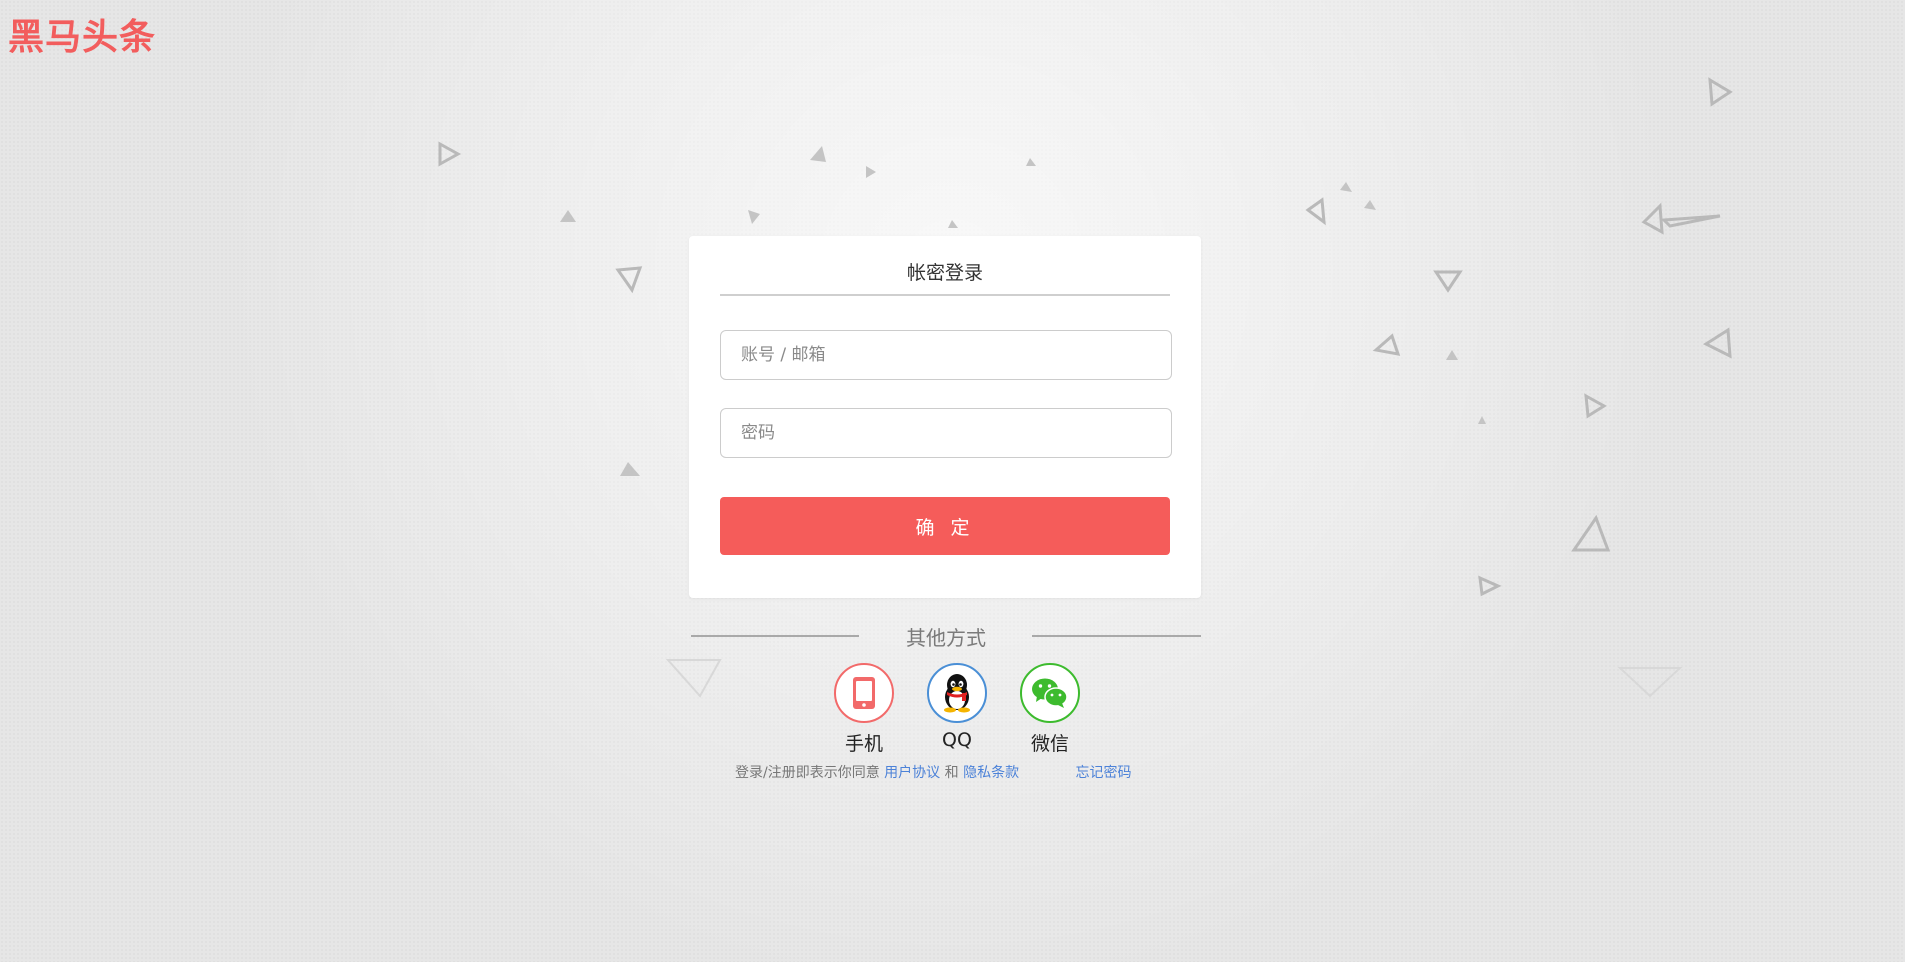 Image resolution: width=1905 pixels, height=962 pixels. I want to click on agreement-footer: 登录/注册即表示你同意 用户协议 和 隐私条款 忘记密码, so click(933, 772).